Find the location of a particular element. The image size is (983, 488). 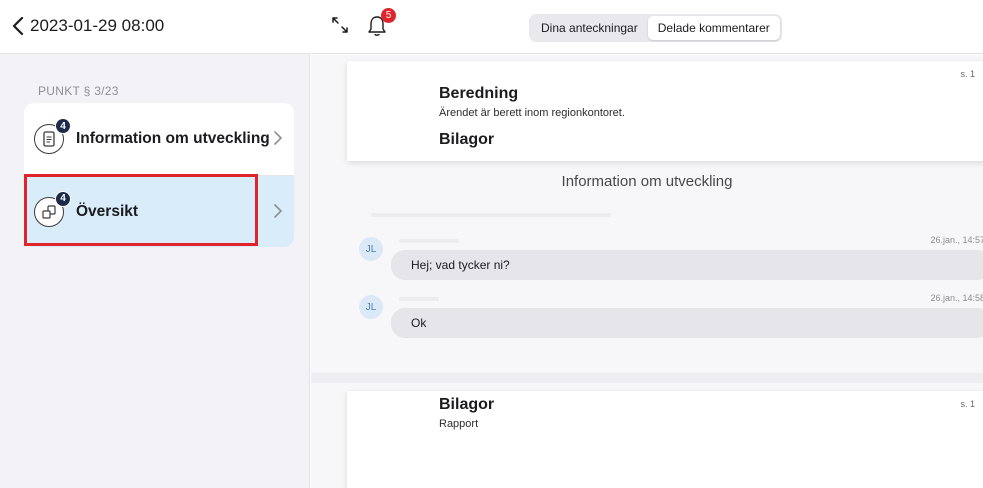

document-icon: 4 is located at coordinates (52, 136).